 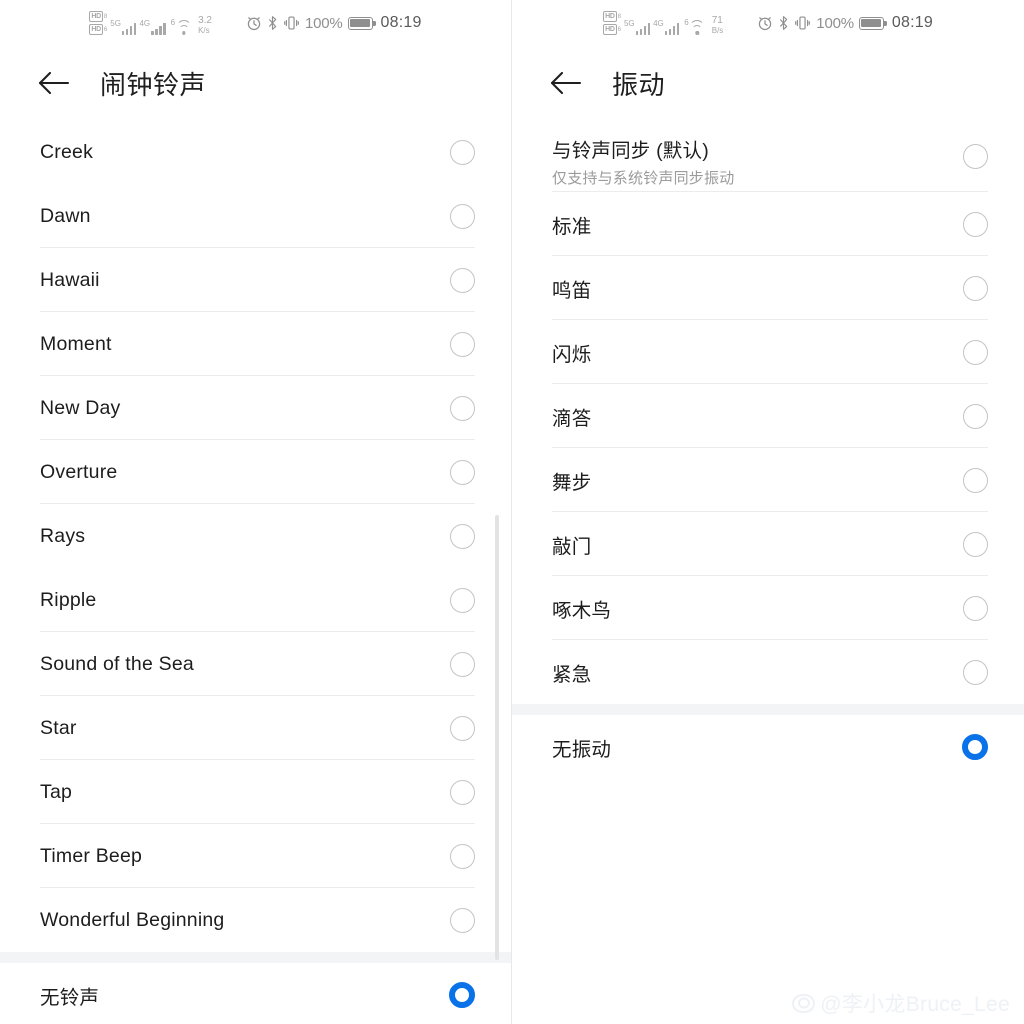 I want to click on list-item: Dawn, so click(x=255, y=216).